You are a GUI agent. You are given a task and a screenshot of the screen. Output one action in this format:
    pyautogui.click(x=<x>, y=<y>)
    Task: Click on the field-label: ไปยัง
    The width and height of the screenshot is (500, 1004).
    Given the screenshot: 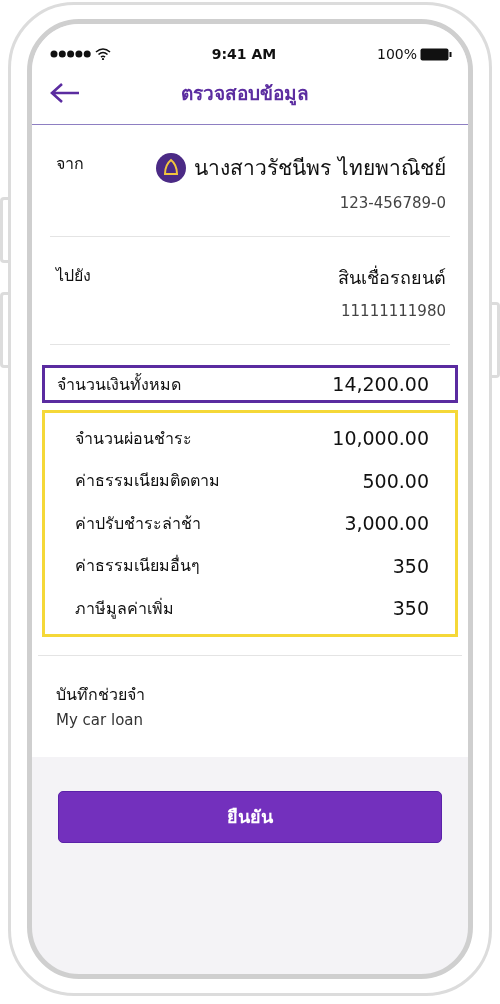 What is the action you would take?
    pyautogui.click(x=73, y=276)
    